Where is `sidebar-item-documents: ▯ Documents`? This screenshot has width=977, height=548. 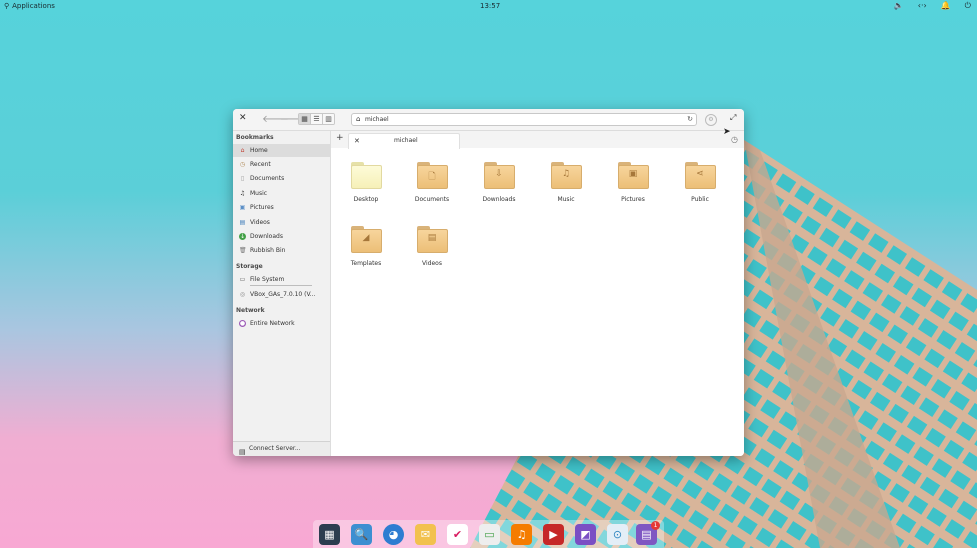
sidebar-item-documents: ▯ Documents is located at coordinates (281, 178).